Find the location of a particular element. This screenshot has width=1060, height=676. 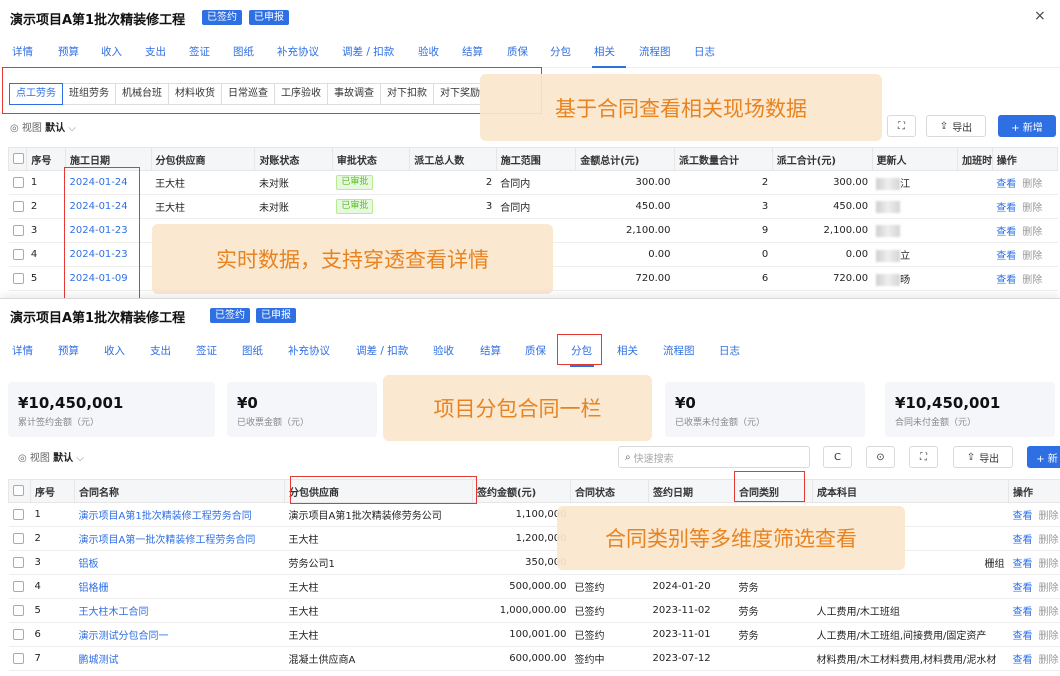

column-header: 签约金额(元) is located at coordinates (521, 491).